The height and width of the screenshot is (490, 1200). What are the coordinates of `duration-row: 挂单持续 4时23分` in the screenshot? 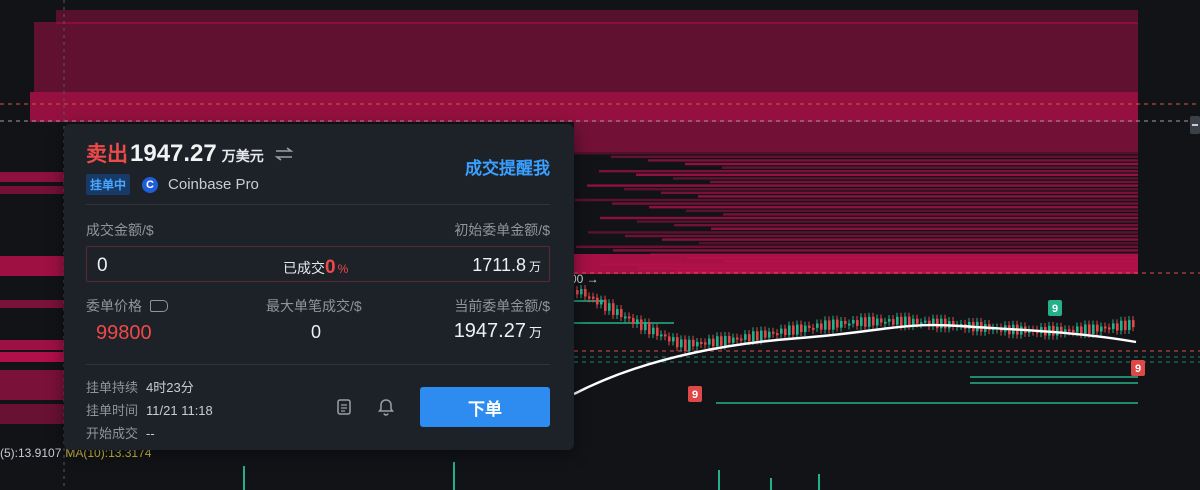 It's located at (140, 386).